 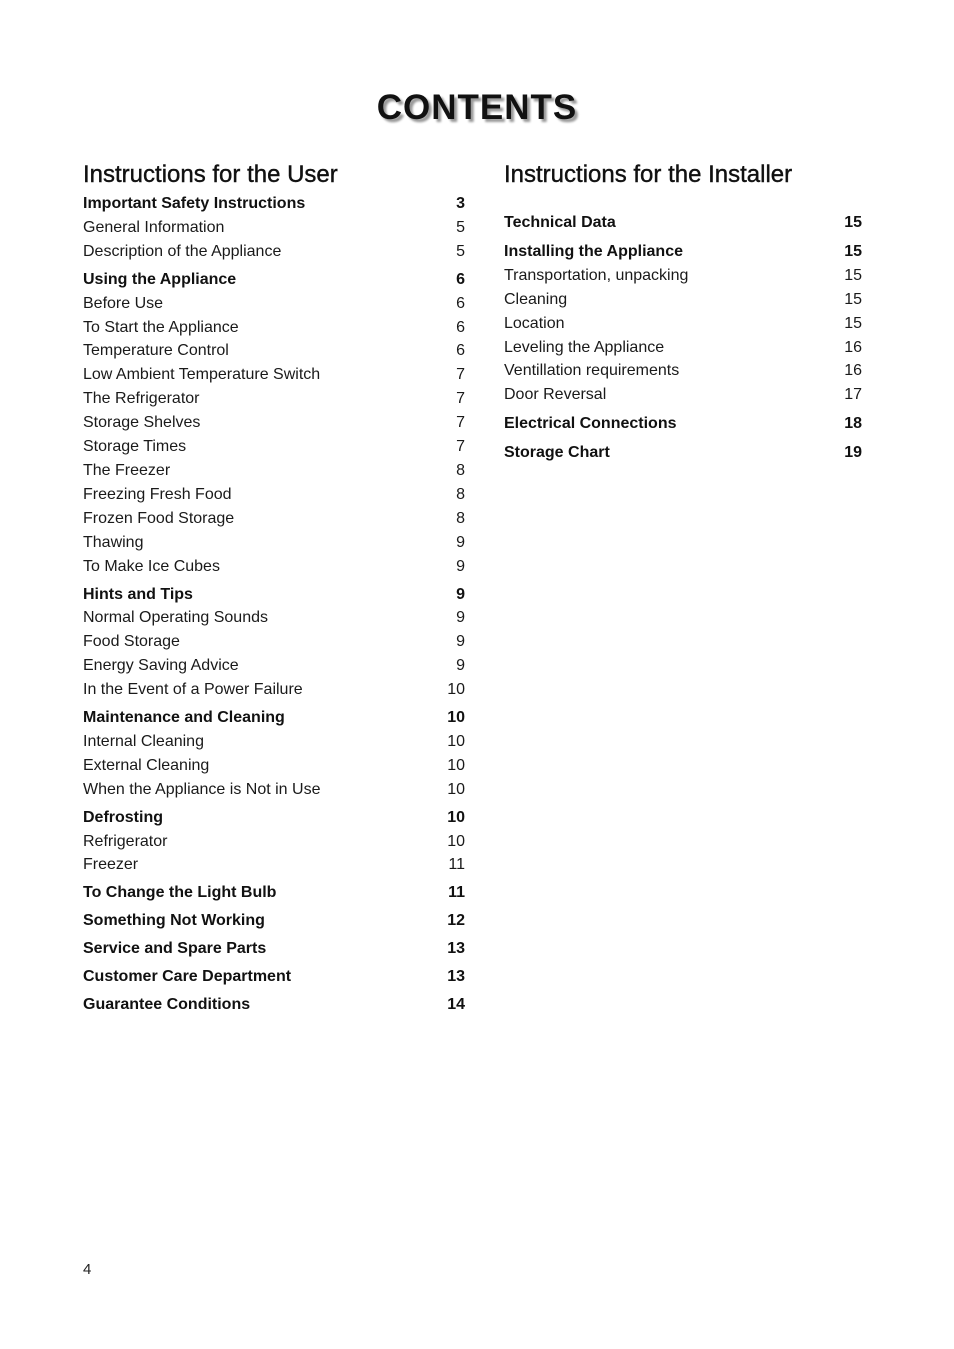 I want to click on toc-entry-label: Ventillation requirements, so click(x=592, y=371).